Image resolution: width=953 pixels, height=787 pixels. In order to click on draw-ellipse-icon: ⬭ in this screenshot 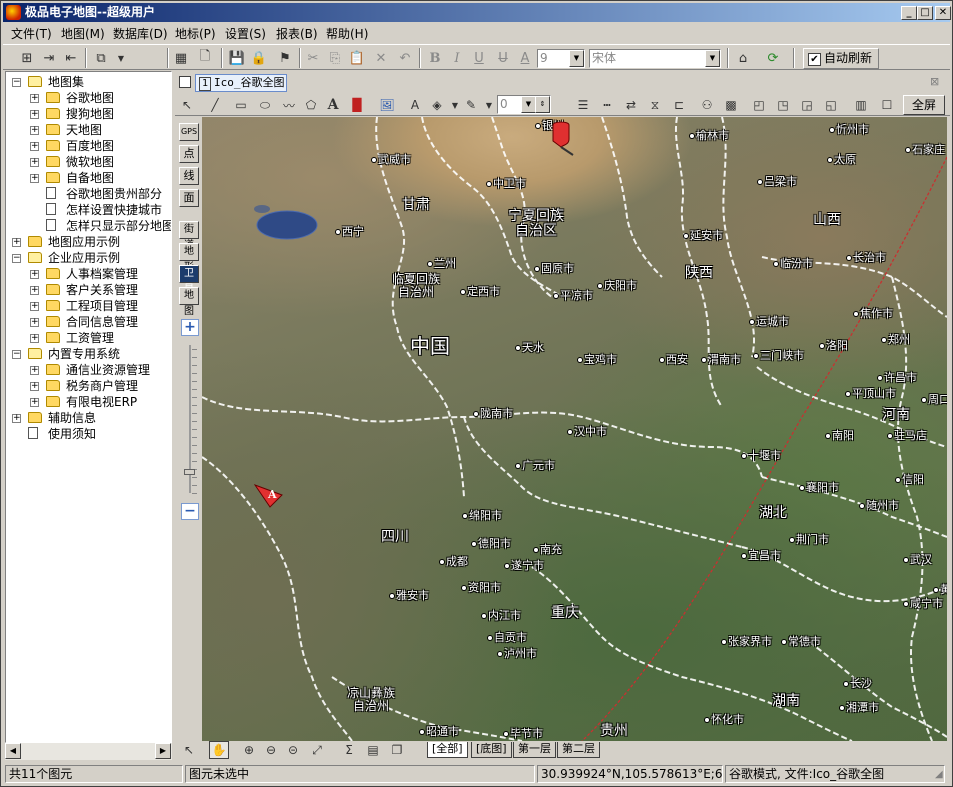, I will do `click(265, 105)`.